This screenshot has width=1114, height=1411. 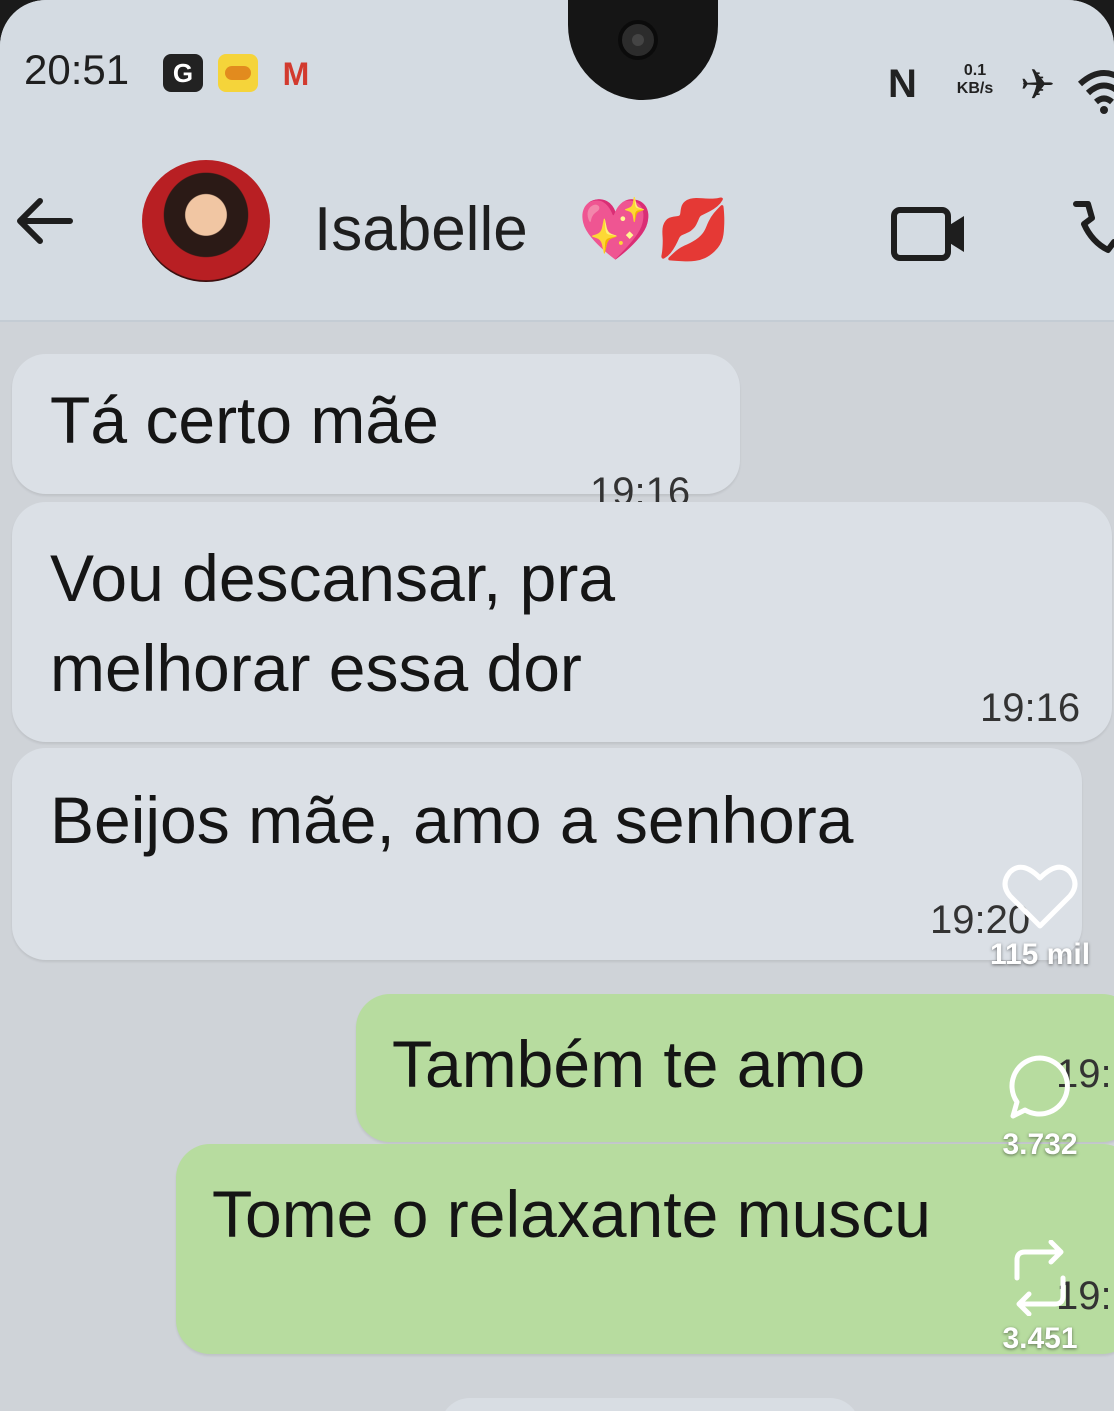 I want to click on network-speed: 0.1 KB/s, so click(x=975, y=80).